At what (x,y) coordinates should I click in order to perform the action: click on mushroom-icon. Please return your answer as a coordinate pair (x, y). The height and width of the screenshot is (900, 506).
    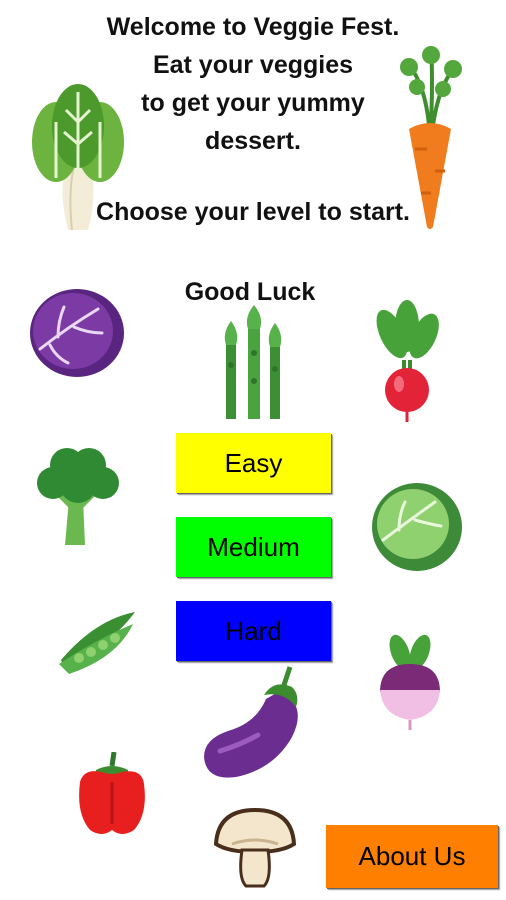
    Looking at the image, I should click on (255, 848).